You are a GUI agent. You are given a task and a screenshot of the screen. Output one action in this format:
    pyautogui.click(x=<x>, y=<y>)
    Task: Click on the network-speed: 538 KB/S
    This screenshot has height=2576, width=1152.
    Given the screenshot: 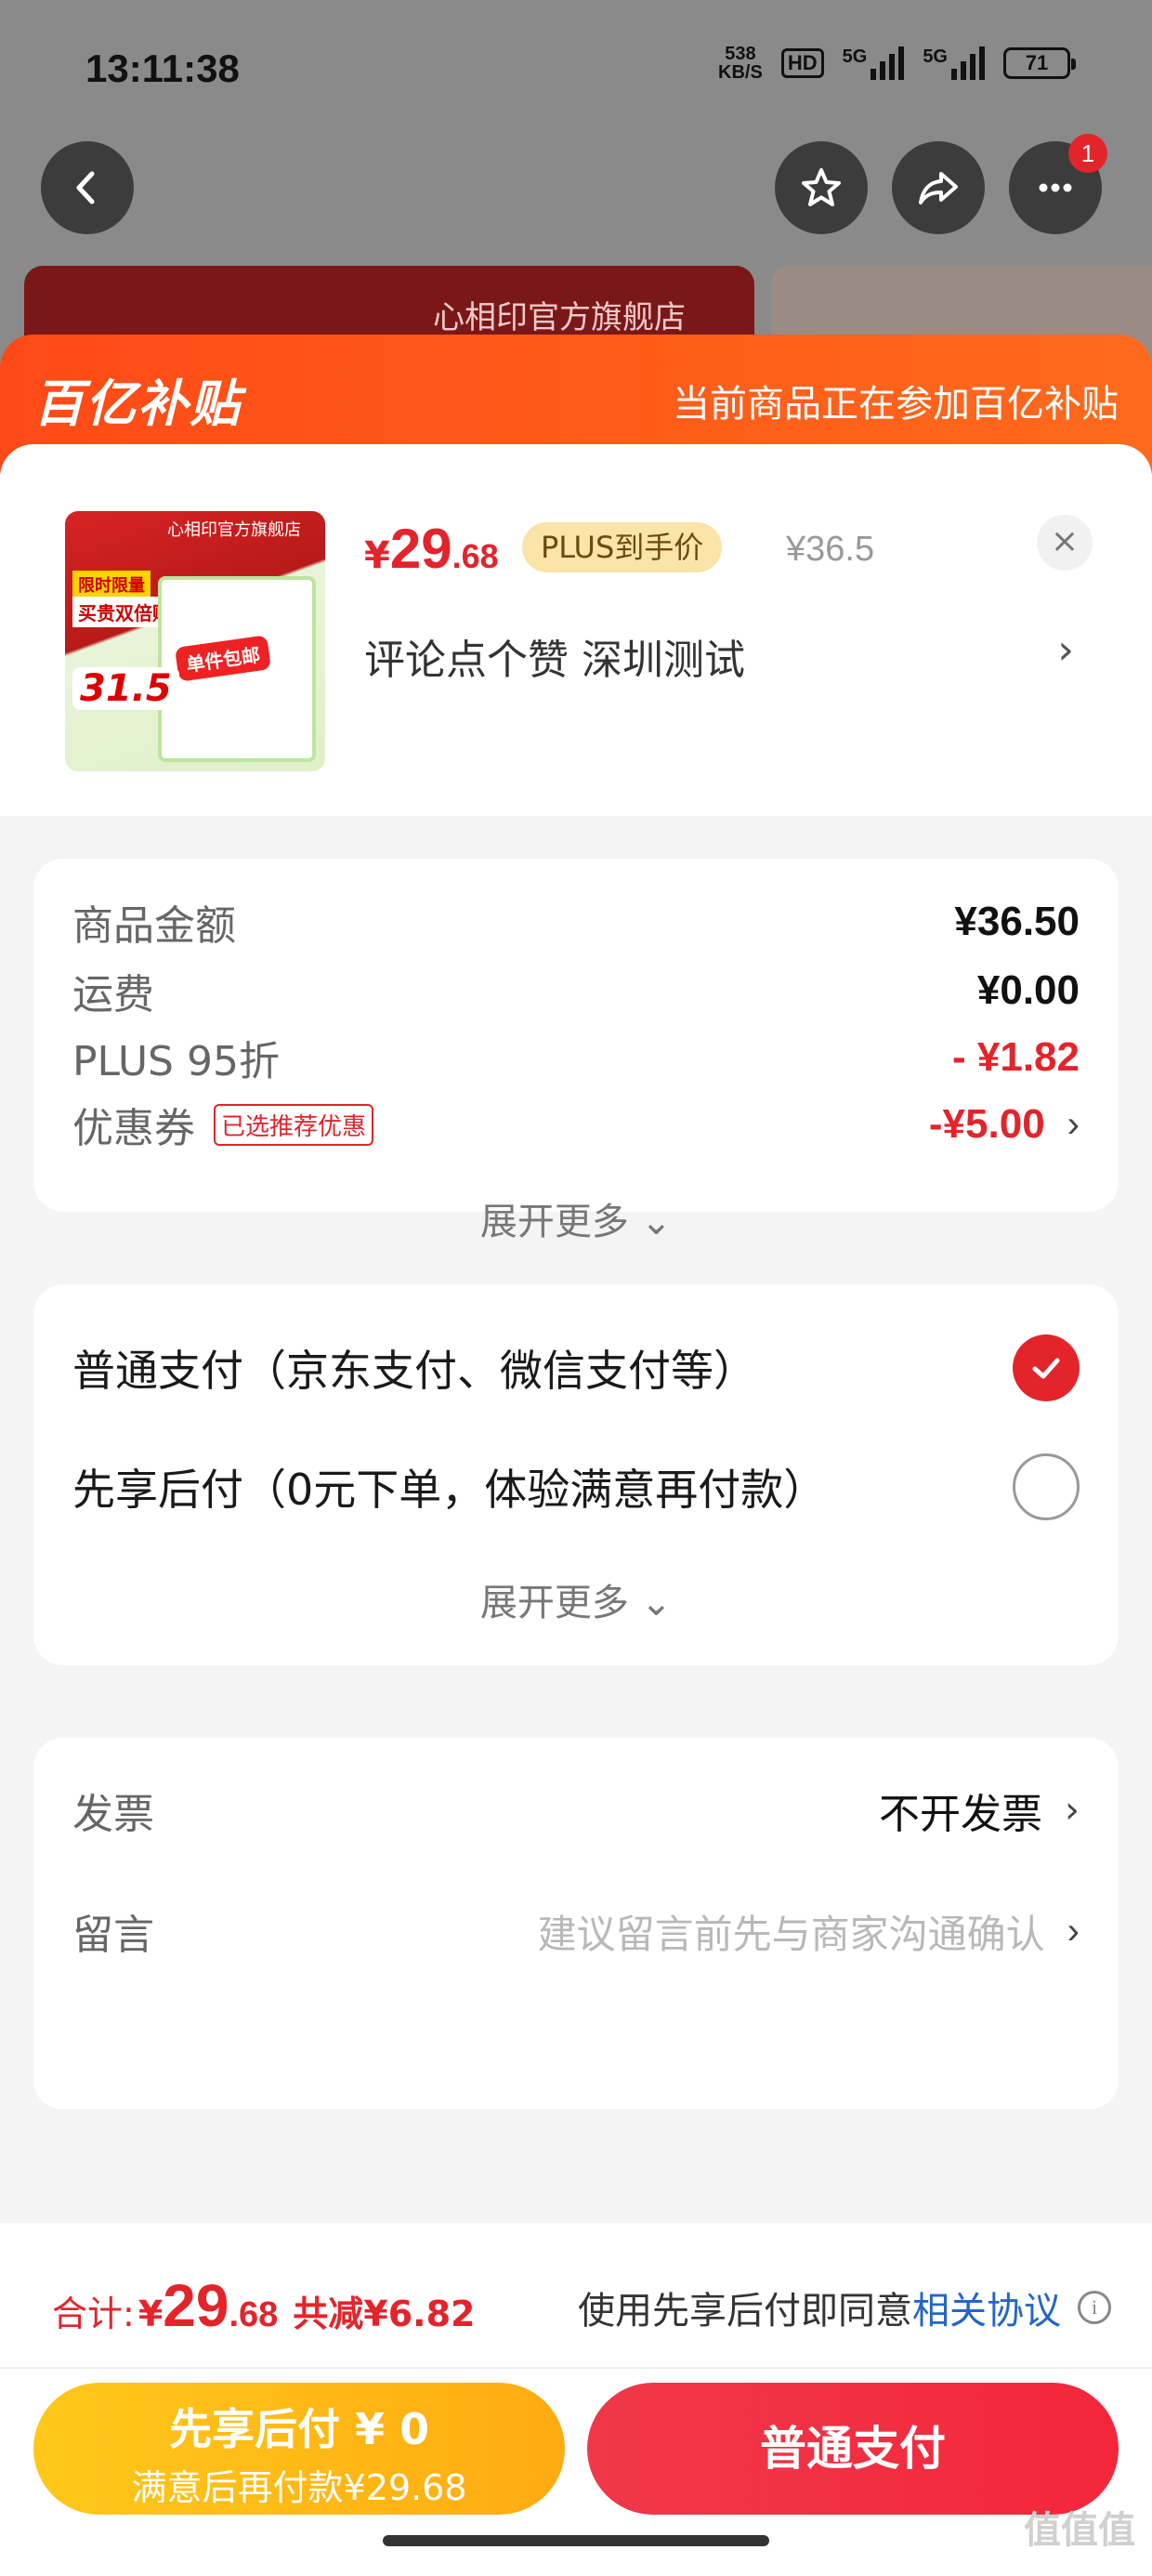 What is the action you would take?
    pyautogui.click(x=740, y=63)
    